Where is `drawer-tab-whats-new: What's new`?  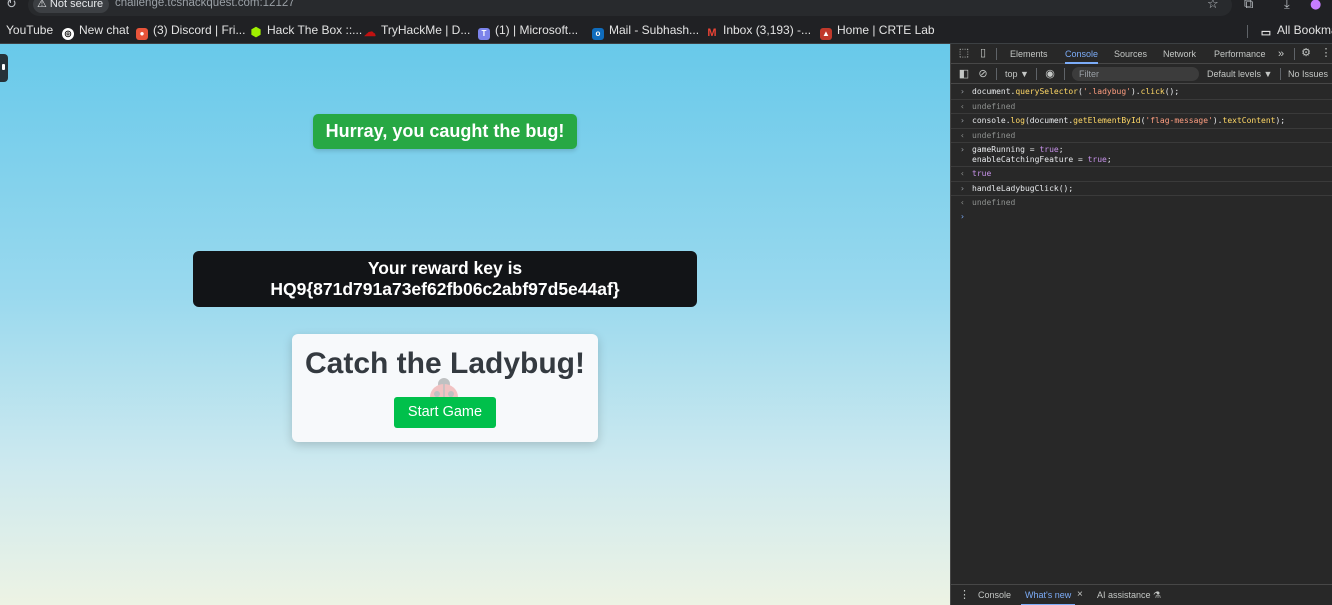 drawer-tab-whats-new: What's new is located at coordinates (1048, 595).